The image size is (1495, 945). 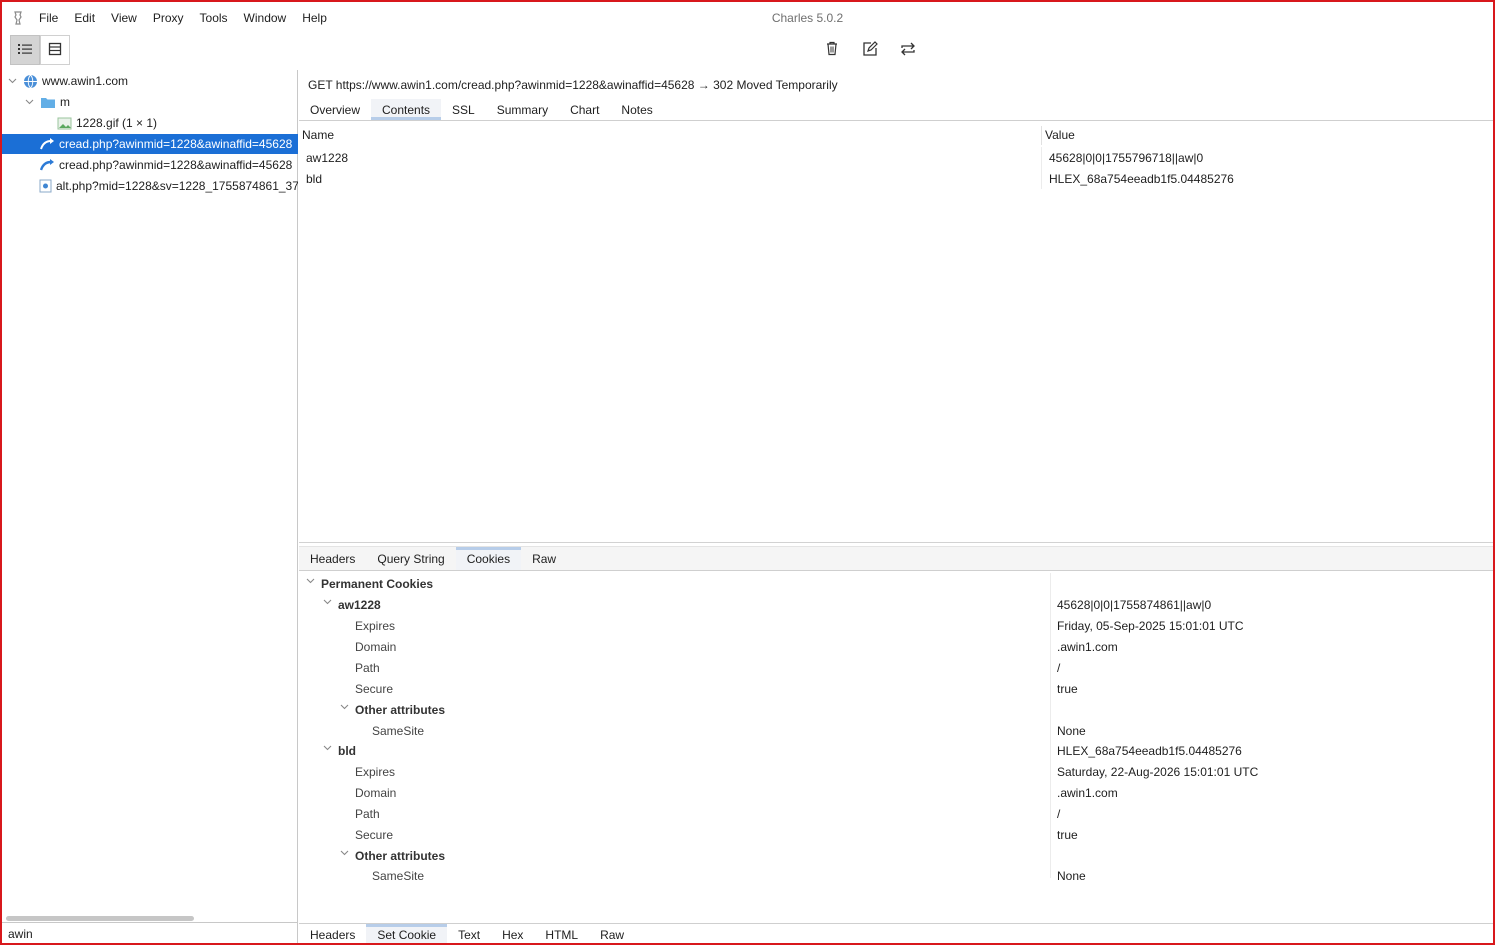 What do you see at coordinates (747, 18) in the screenshot?
I see `menubar: File Edit View Proxy Tools Window Help` at bounding box center [747, 18].